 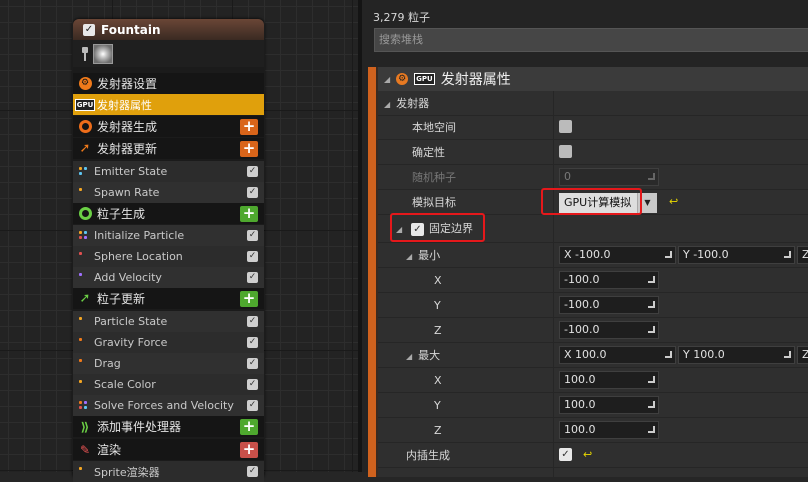 I want to click on local-space-checkbox, so click(x=565, y=126).